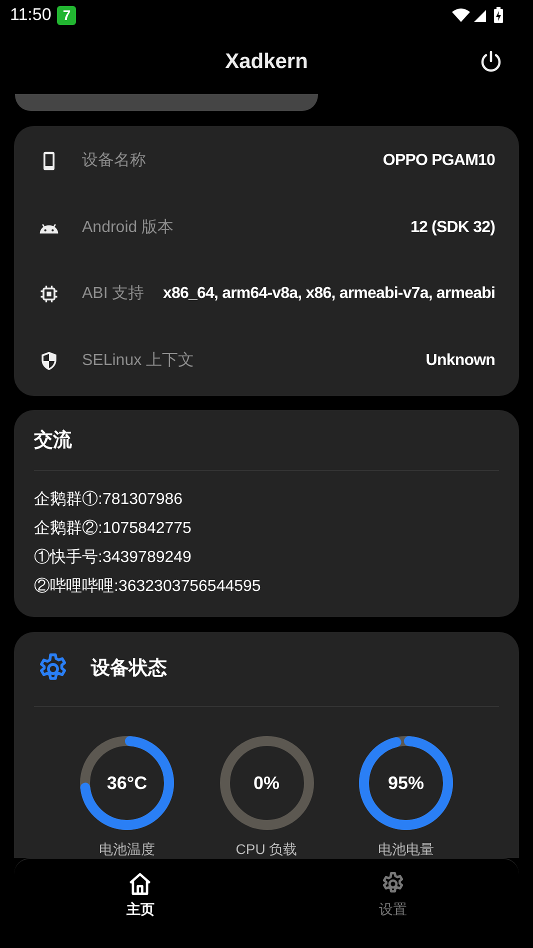 The width and height of the screenshot is (533, 948). What do you see at coordinates (148, 586) in the screenshot?
I see `contact-line: ②哔哩哔哩:3632303756544595` at bounding box center [148, 586].